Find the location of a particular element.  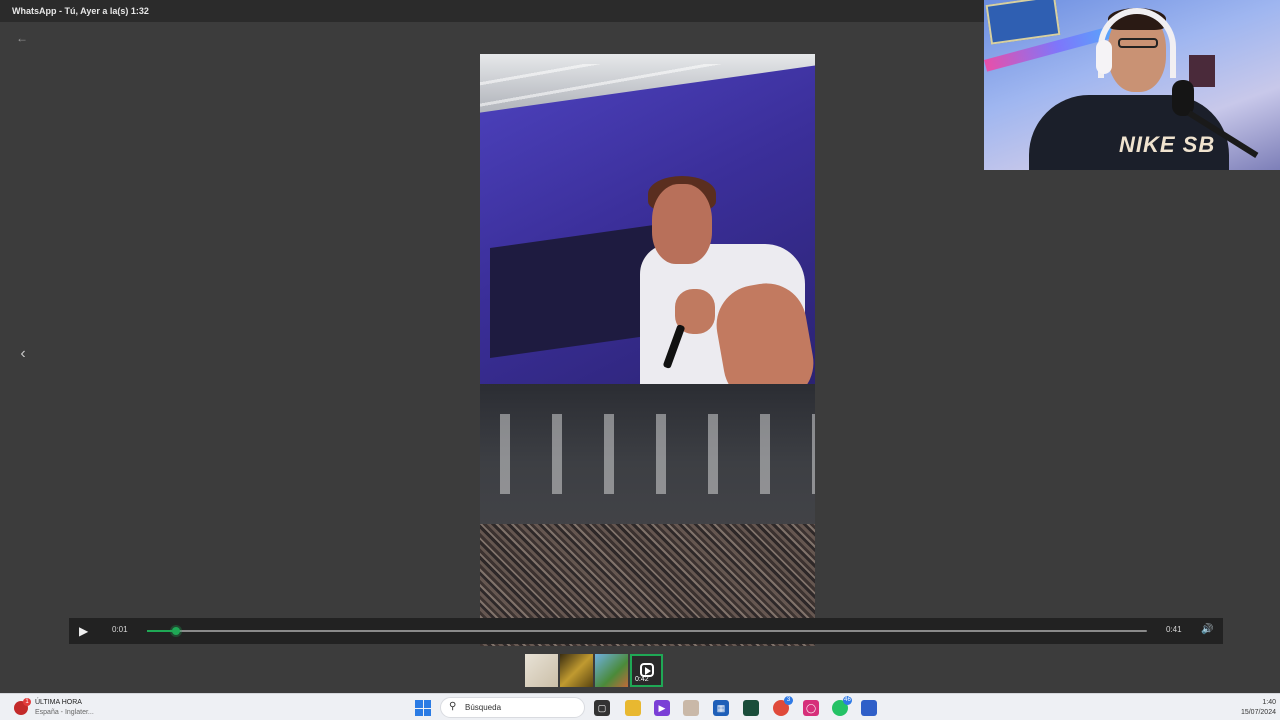

seek-handle is located at coordinates (176, 631).